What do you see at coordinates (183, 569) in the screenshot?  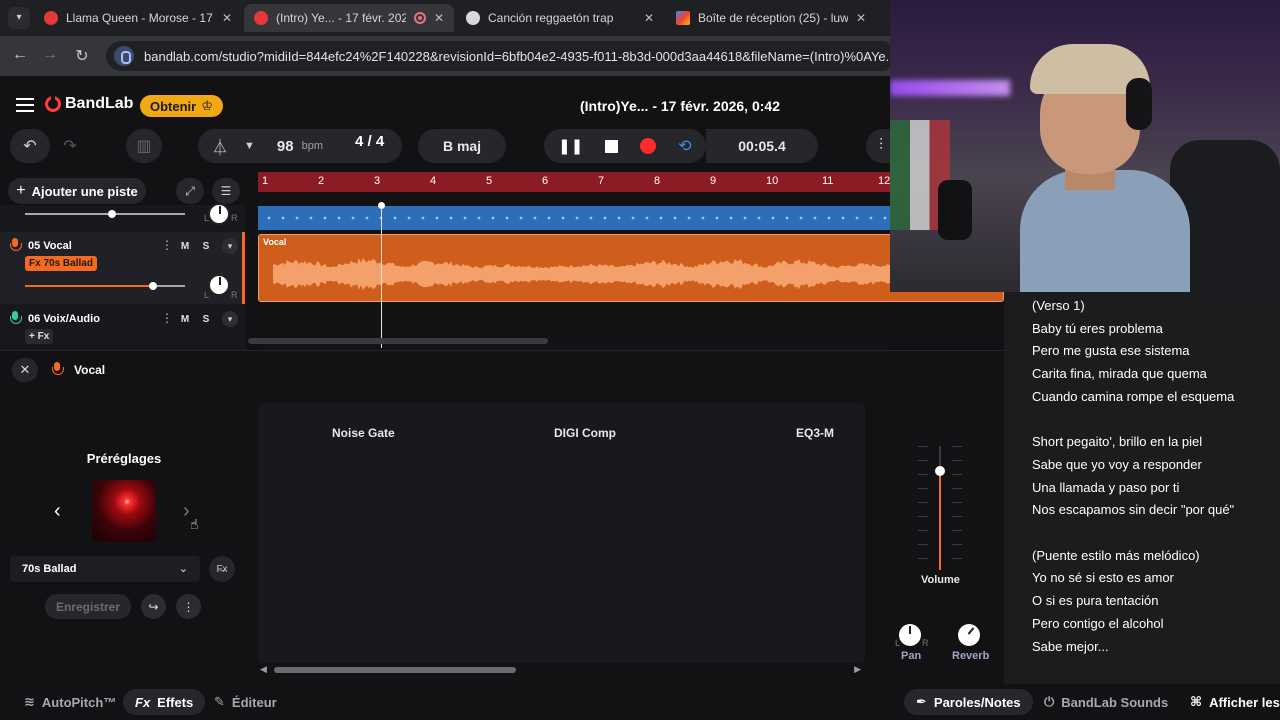 I see `chevron-down-icon: ⌄` at bounding box center [183, 569].